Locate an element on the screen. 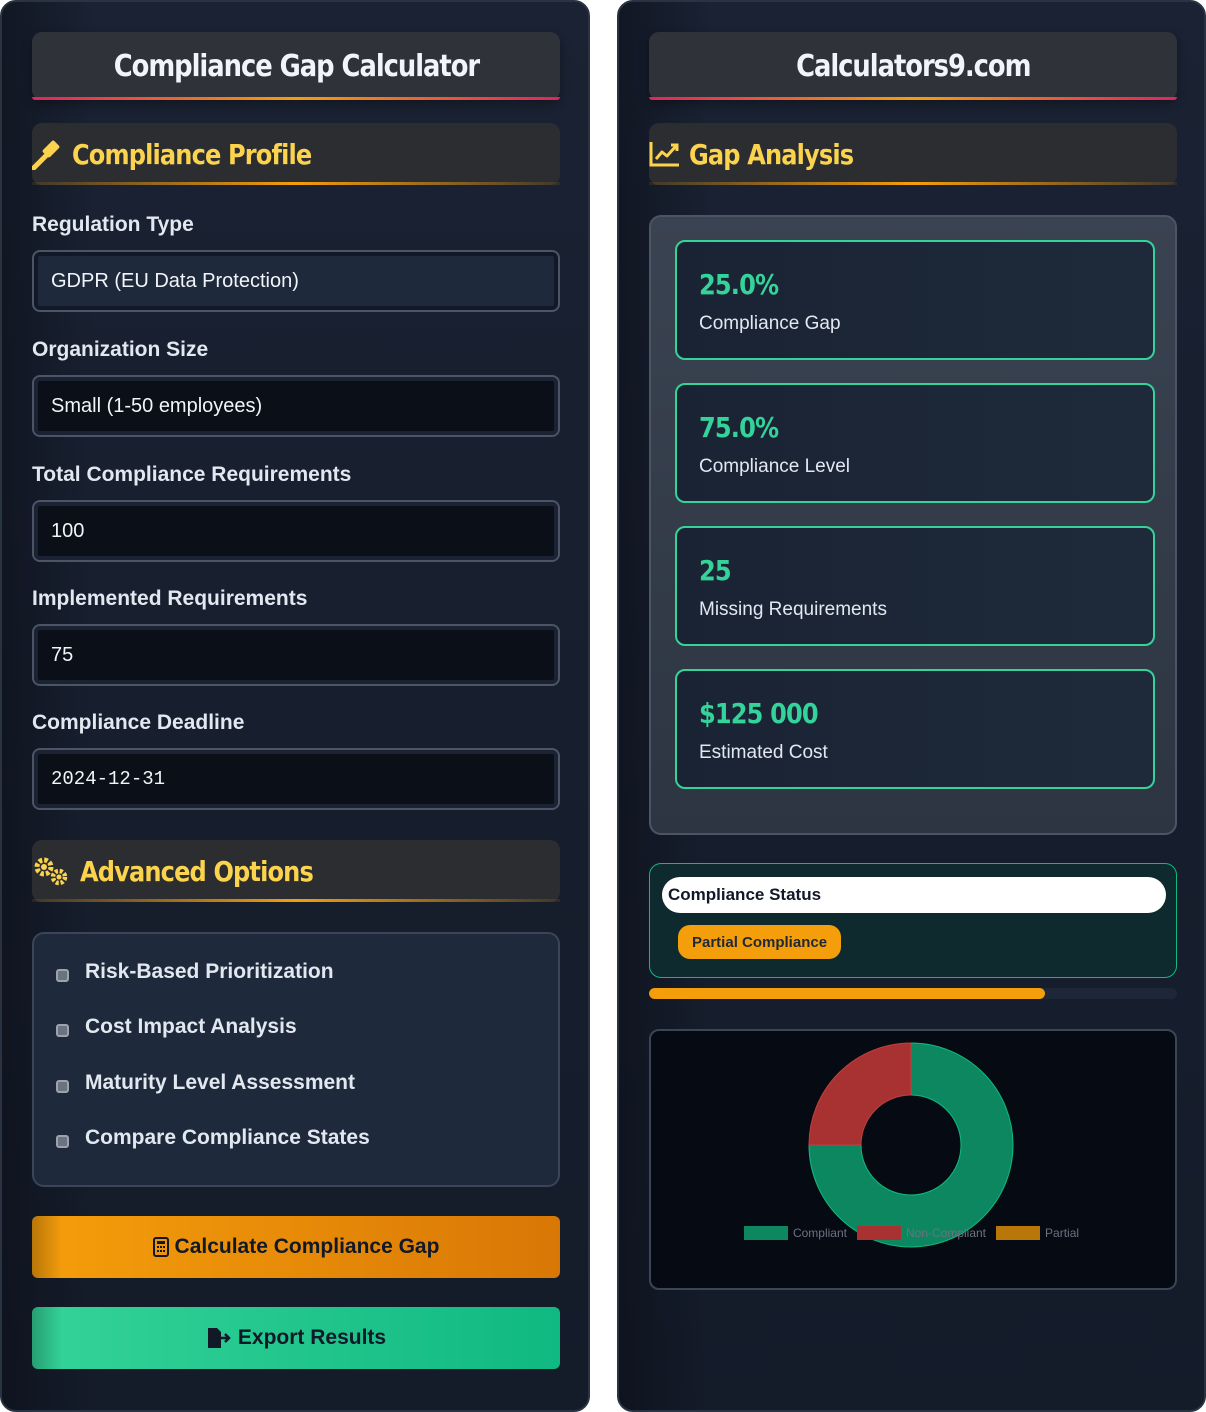  legend-item-compliant: Compliant is located at coordinates (795, 1233).